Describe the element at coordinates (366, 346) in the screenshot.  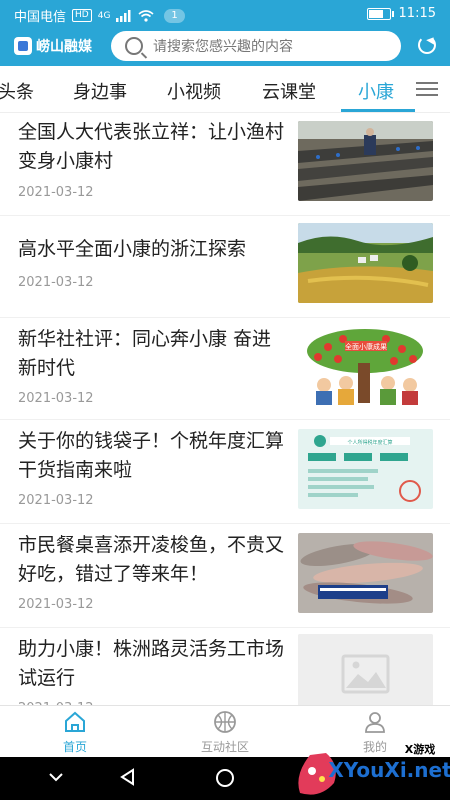
I see `thumb-caption: 全面小康成果` at that location.